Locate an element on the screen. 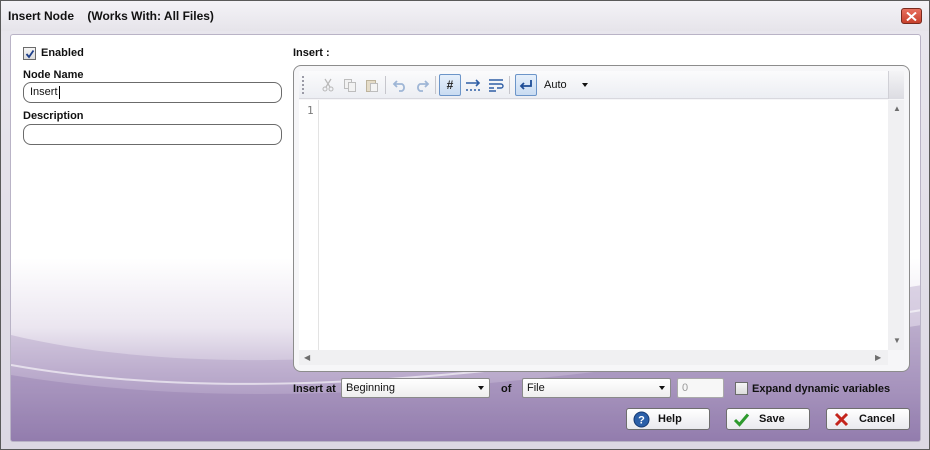 This screenshot has width=930, height=450. word-wrap-button is located at coordinates (496, 85).